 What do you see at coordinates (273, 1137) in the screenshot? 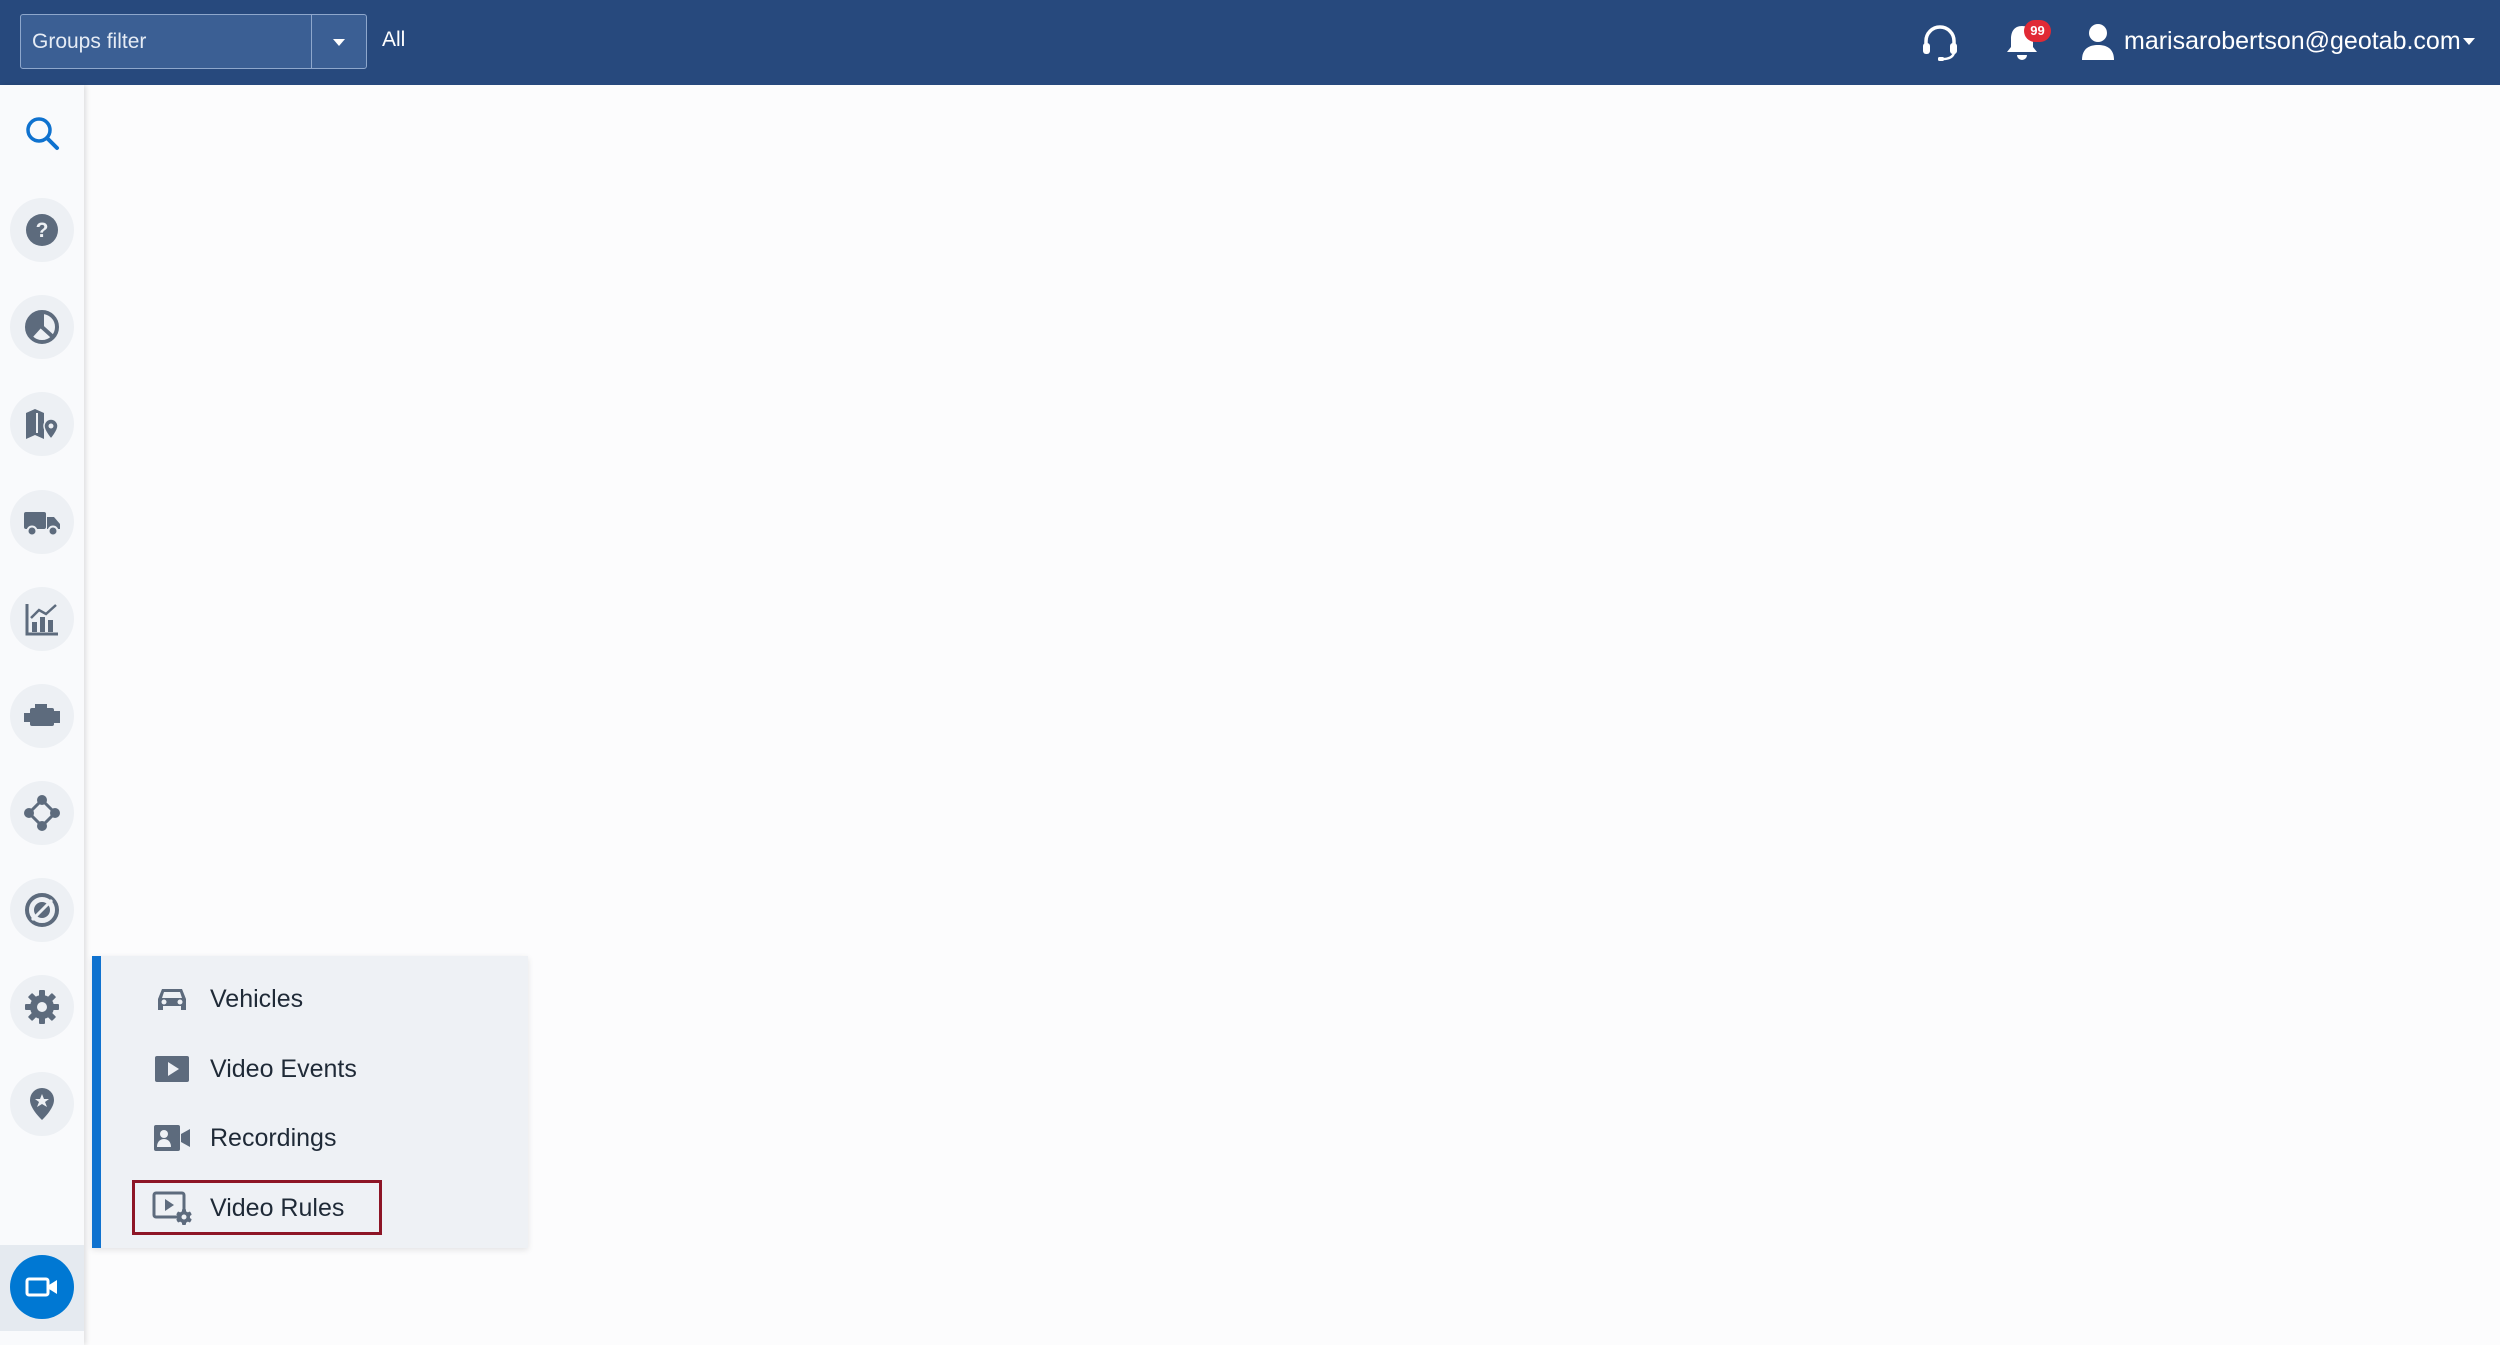
I see `submenu-item-label: Recordings` at bounding box center [273, 1137].